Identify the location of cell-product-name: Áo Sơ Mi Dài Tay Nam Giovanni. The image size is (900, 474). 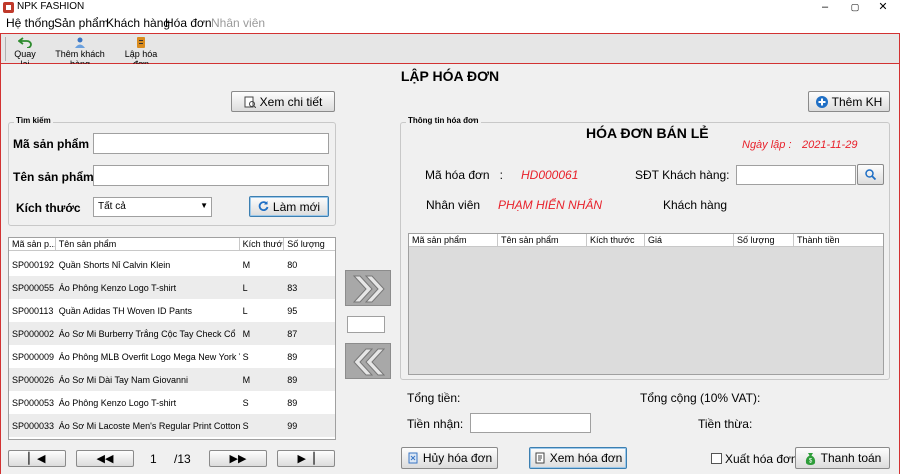
(123, 379).